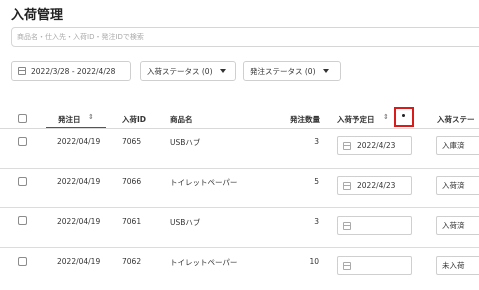 The image size is (479, 290). What do you see at coordinates (22, 118) in the screenshot?
I see `select-all-checkbox` at bounding box center [22, 118].